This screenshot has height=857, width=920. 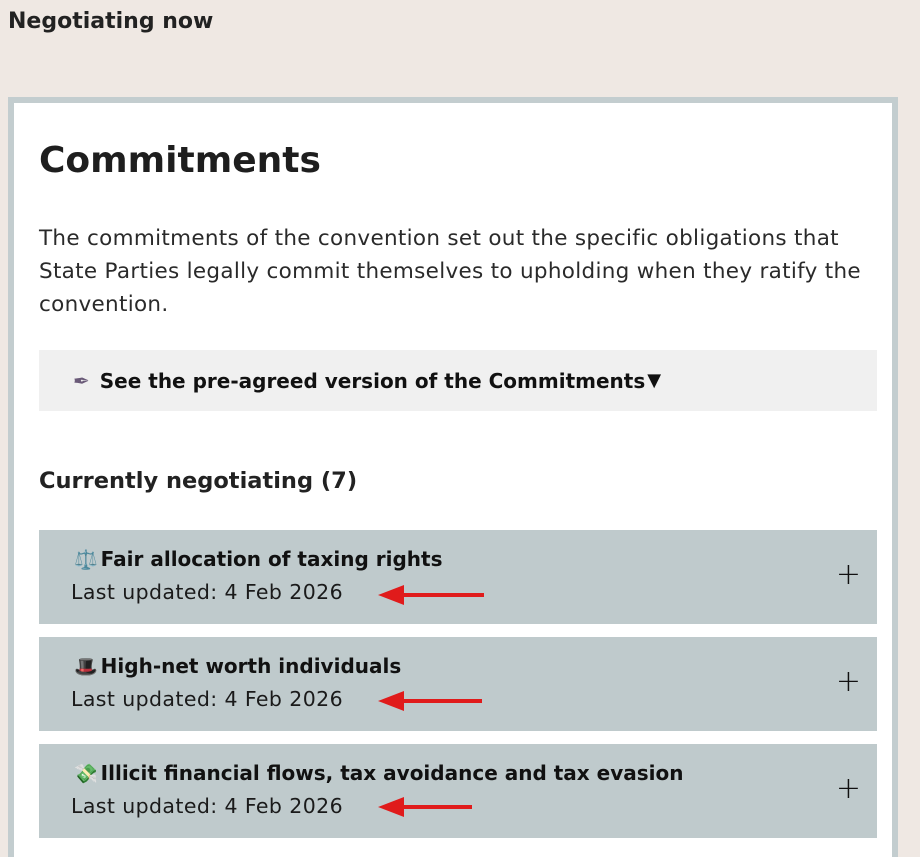 What do you see at coordinates (86, 666) in the screenshot?
I see `top-hat-icon: 🎩` at bounding box center [86, 666].